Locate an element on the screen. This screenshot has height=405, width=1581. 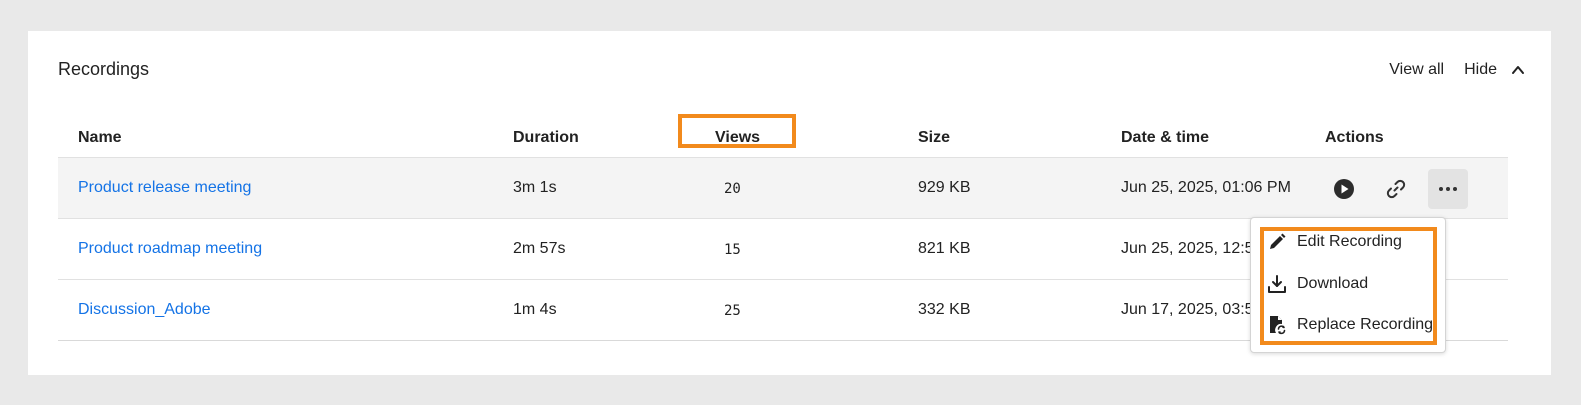
more-icon is located at coordinates (1448, 189).